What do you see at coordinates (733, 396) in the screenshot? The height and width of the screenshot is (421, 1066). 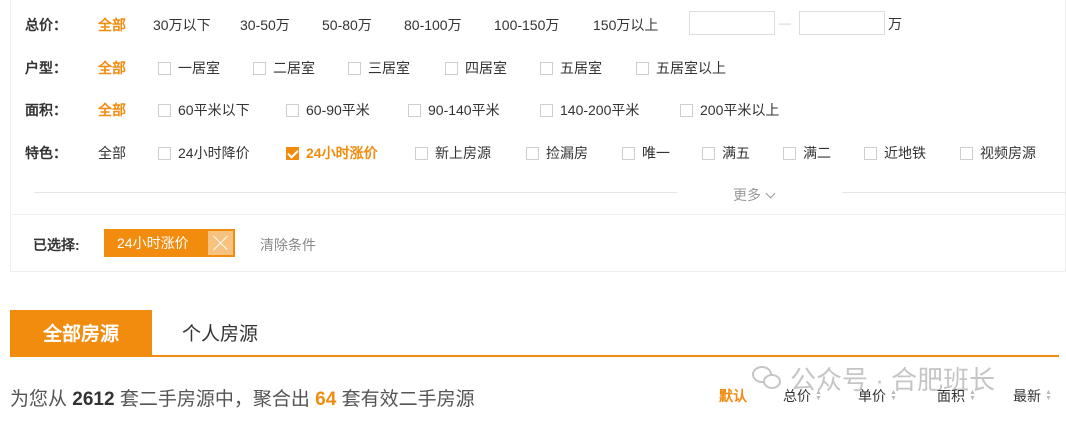 I see `sort-default: 默认` at bounding box center [733, 396].